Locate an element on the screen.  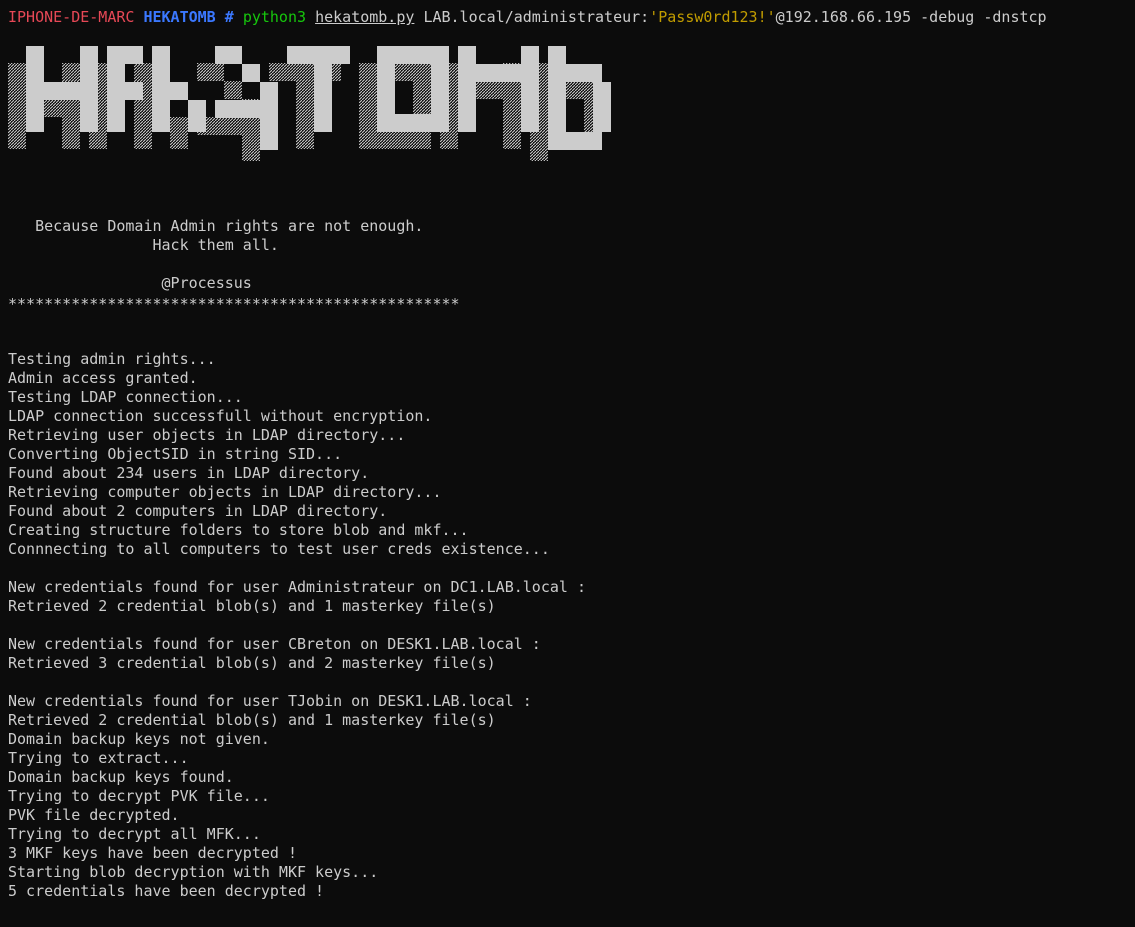
target-prefix: LAB.local/administrateur: is located at coordinates (536, 17).